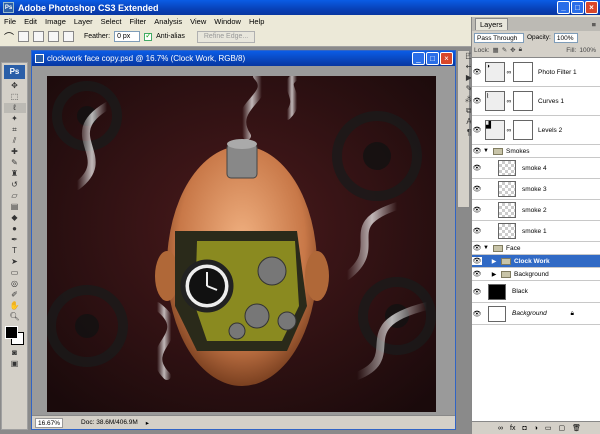 Image resolution: width=600 pixels, height=434 pixels. Describe the element at coordinates (536, 231) in the screenshot. I see `layer-row-smoke-1: 👁︎ smoke 1` at that location.